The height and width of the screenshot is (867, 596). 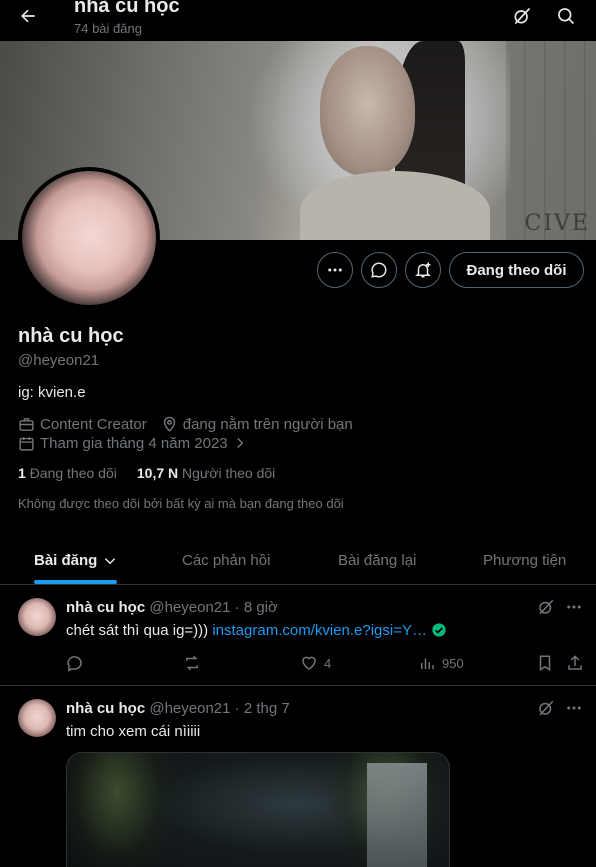 I want to click on search-button, so click(x=566, y=16).